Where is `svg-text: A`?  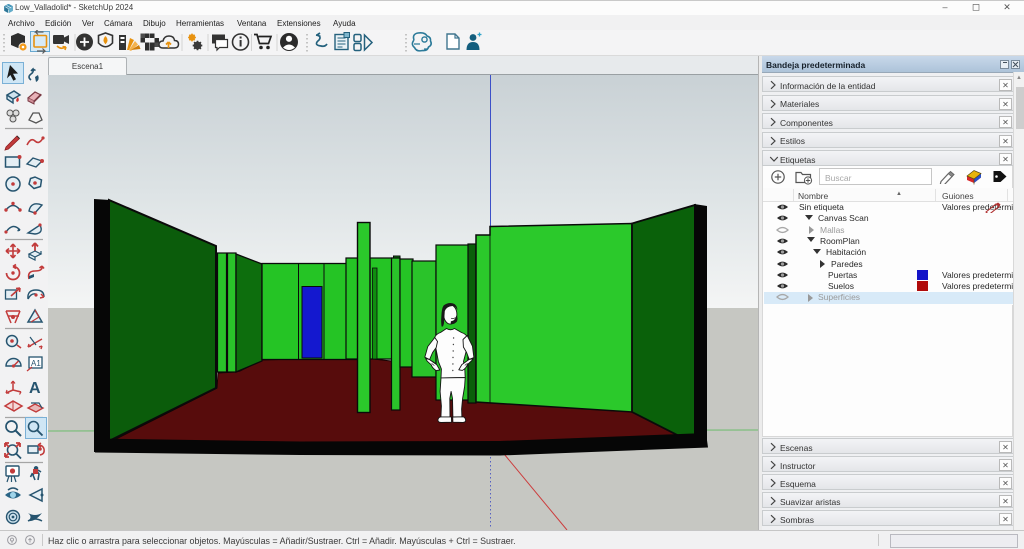 svg-text: A is located at coordinates (35, 388).